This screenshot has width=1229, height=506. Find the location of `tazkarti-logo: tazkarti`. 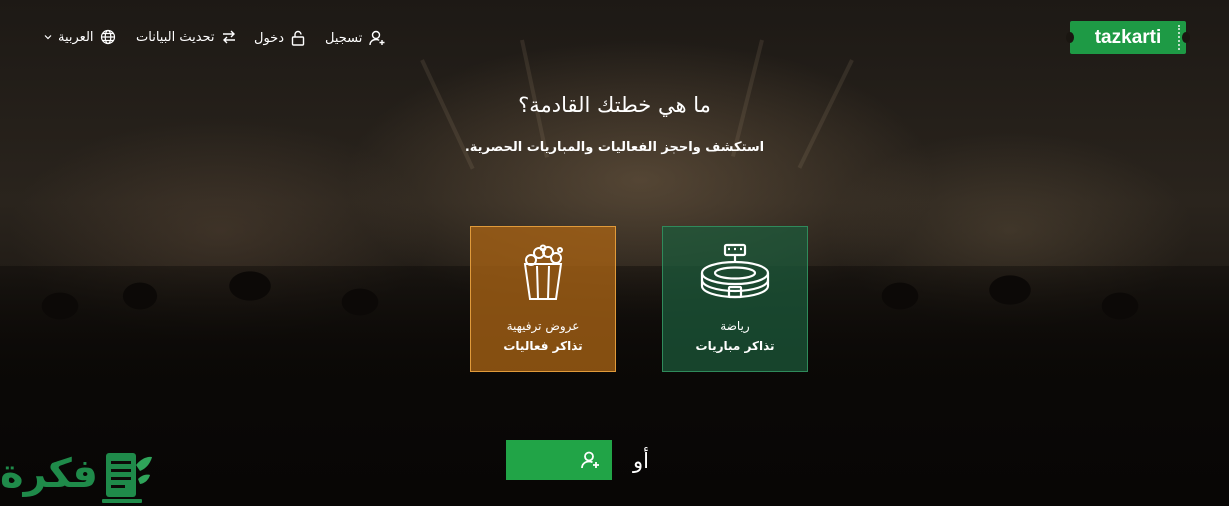

tazkarti-logo: tazkarti is located at coordinates (1128, 37).